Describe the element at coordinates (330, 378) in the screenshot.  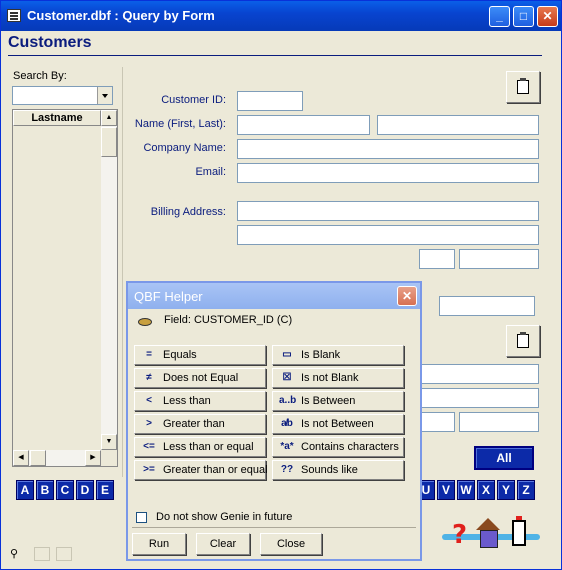
I see `is-not-blank-label: Is not Blank` at that location.